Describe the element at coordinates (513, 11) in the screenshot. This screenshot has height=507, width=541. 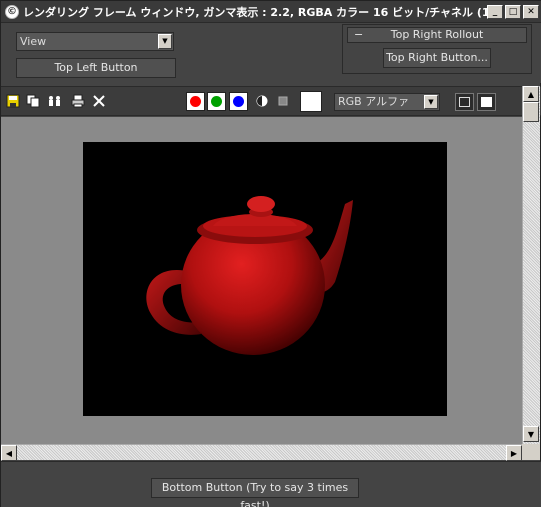
I see `maximize-button: □` at that location.